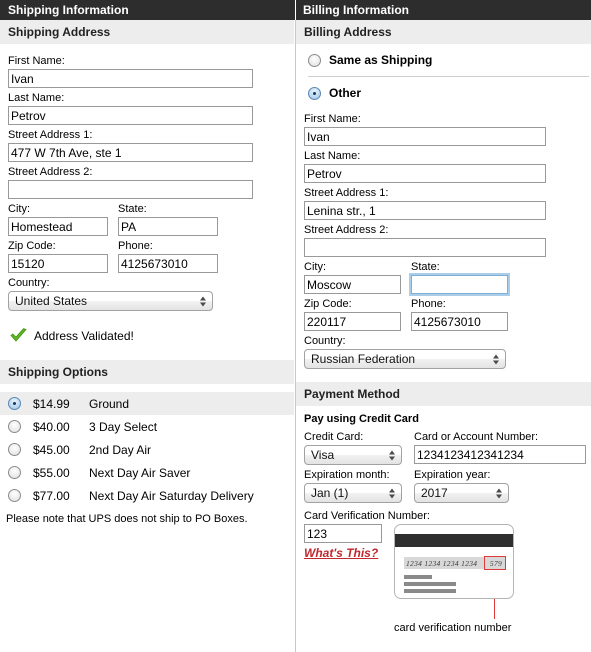  Describe the element at coordinates (453, 628) in the screenshot. I see `card-diagram-caption: card verification number` at that location.